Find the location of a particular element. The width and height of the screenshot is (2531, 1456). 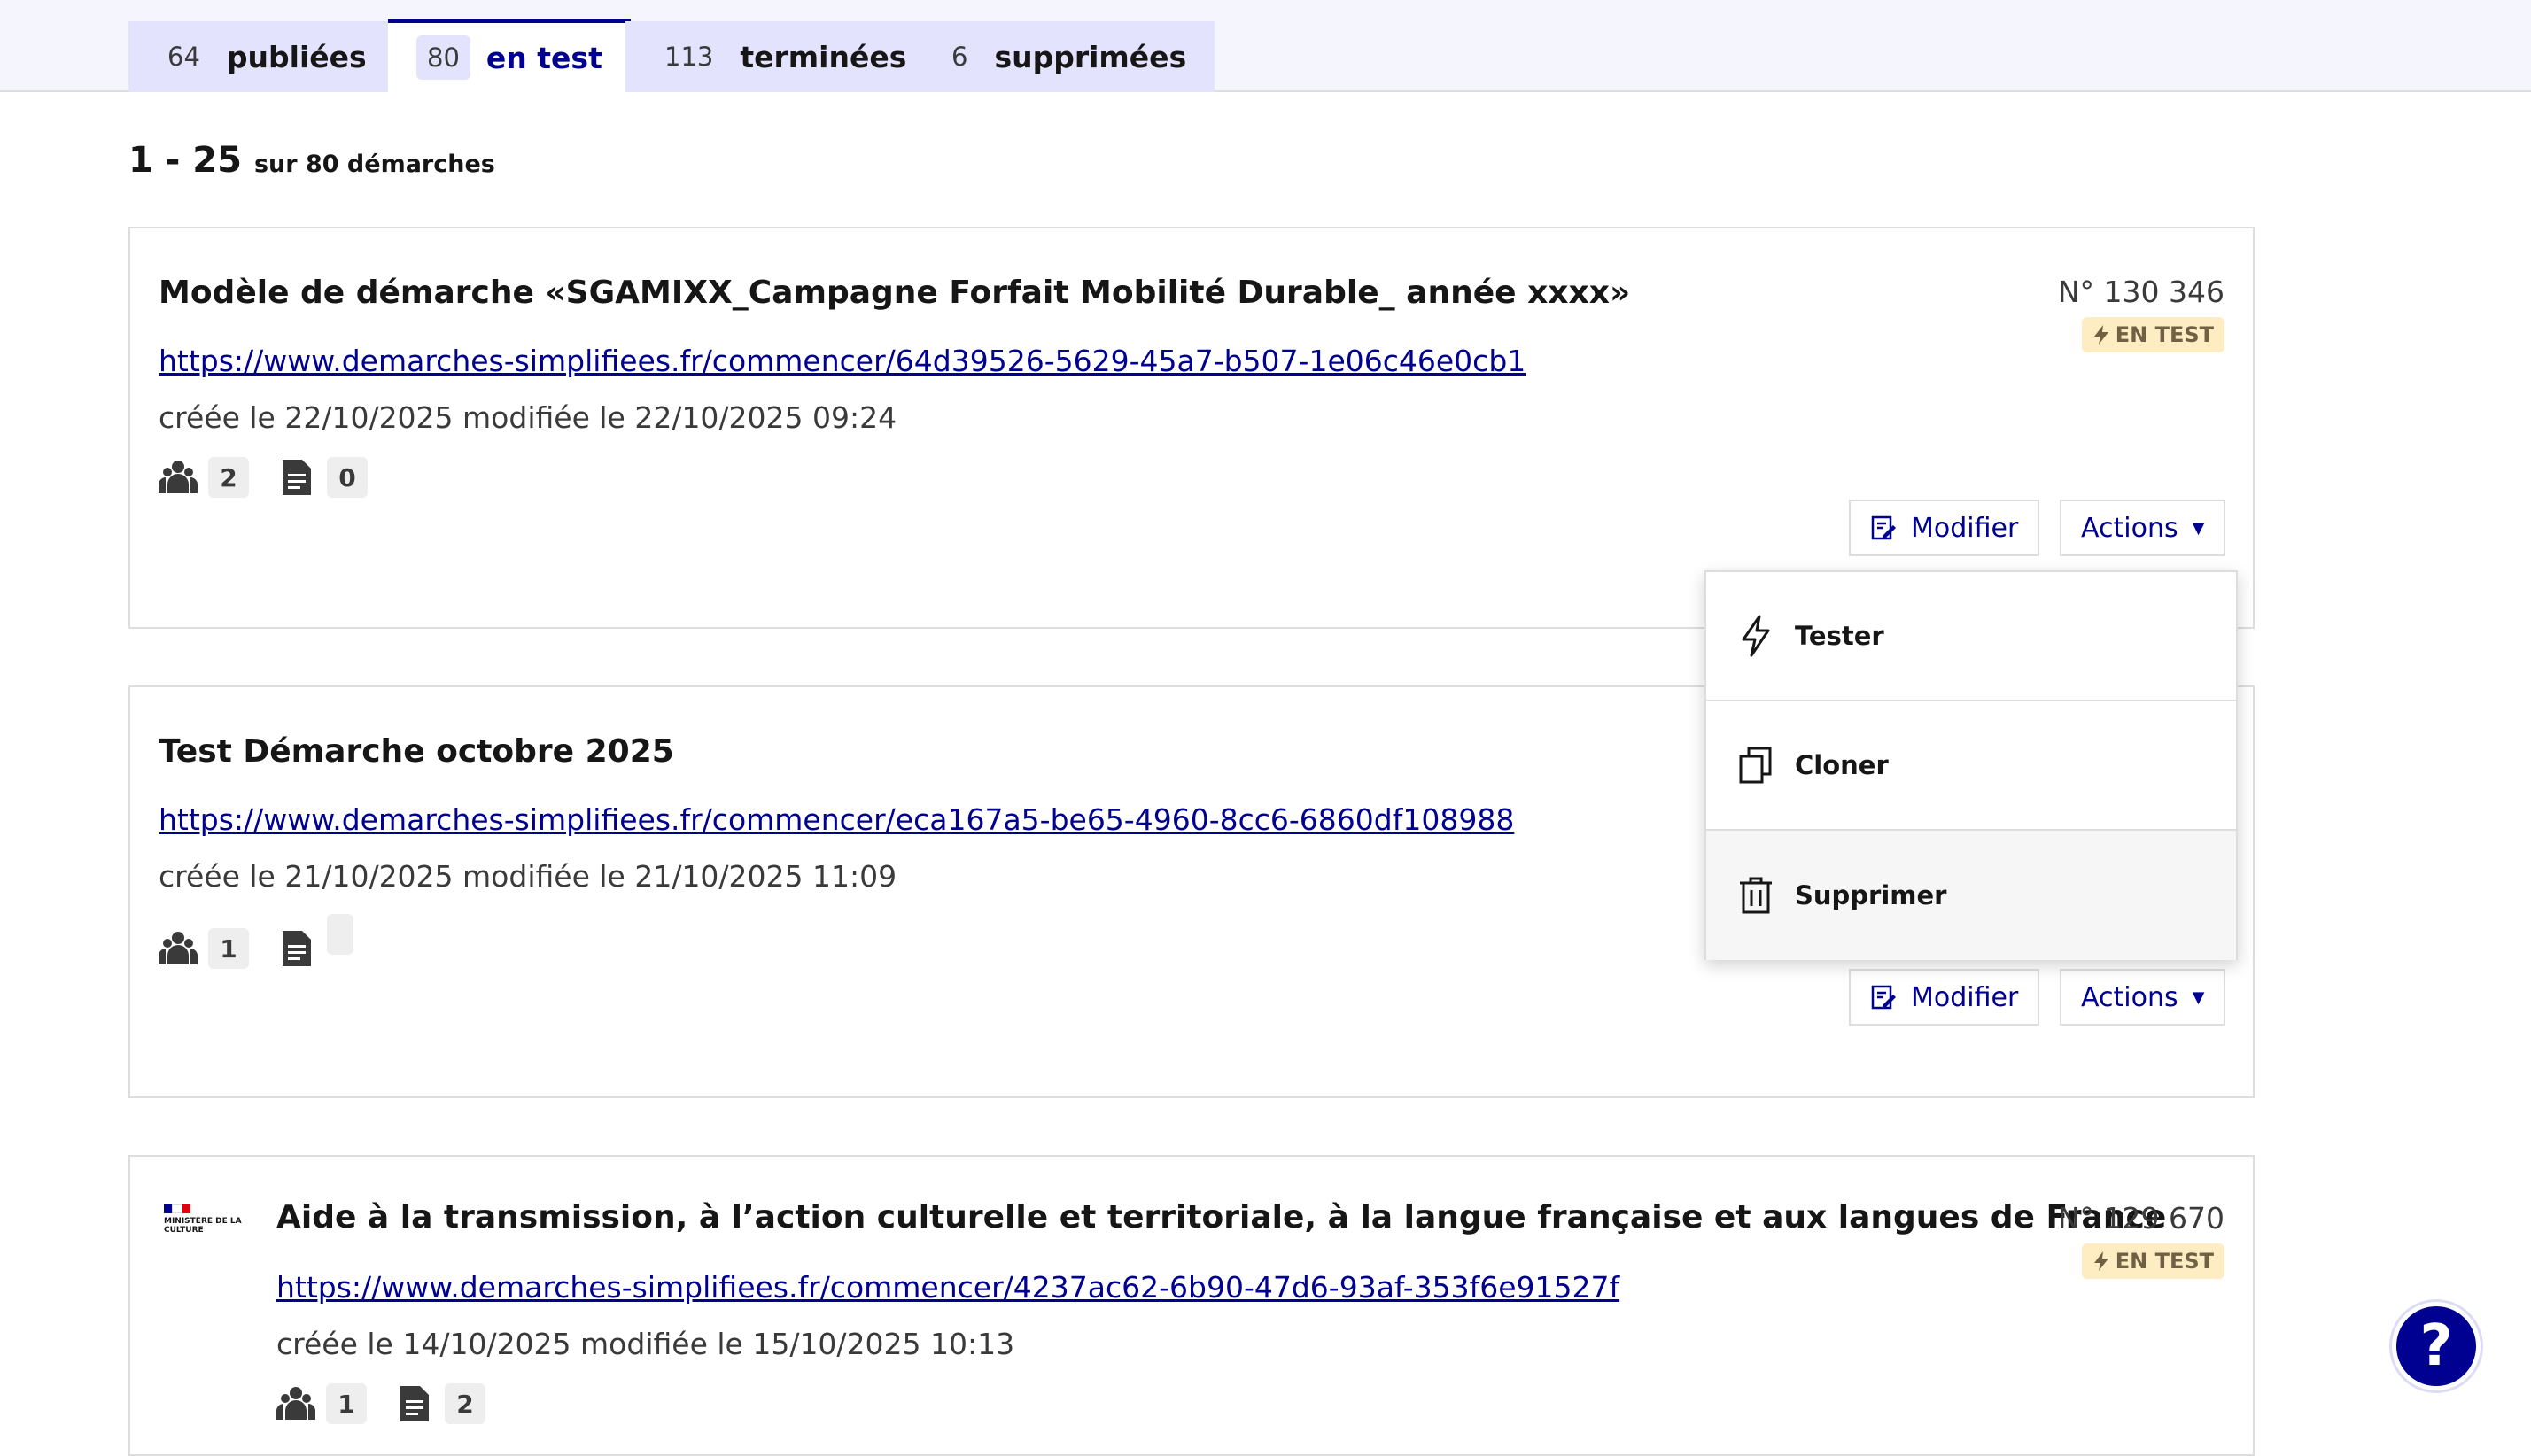

actions-menu: Tester Cloner Supprimer is located at coordinates (1971, 765).